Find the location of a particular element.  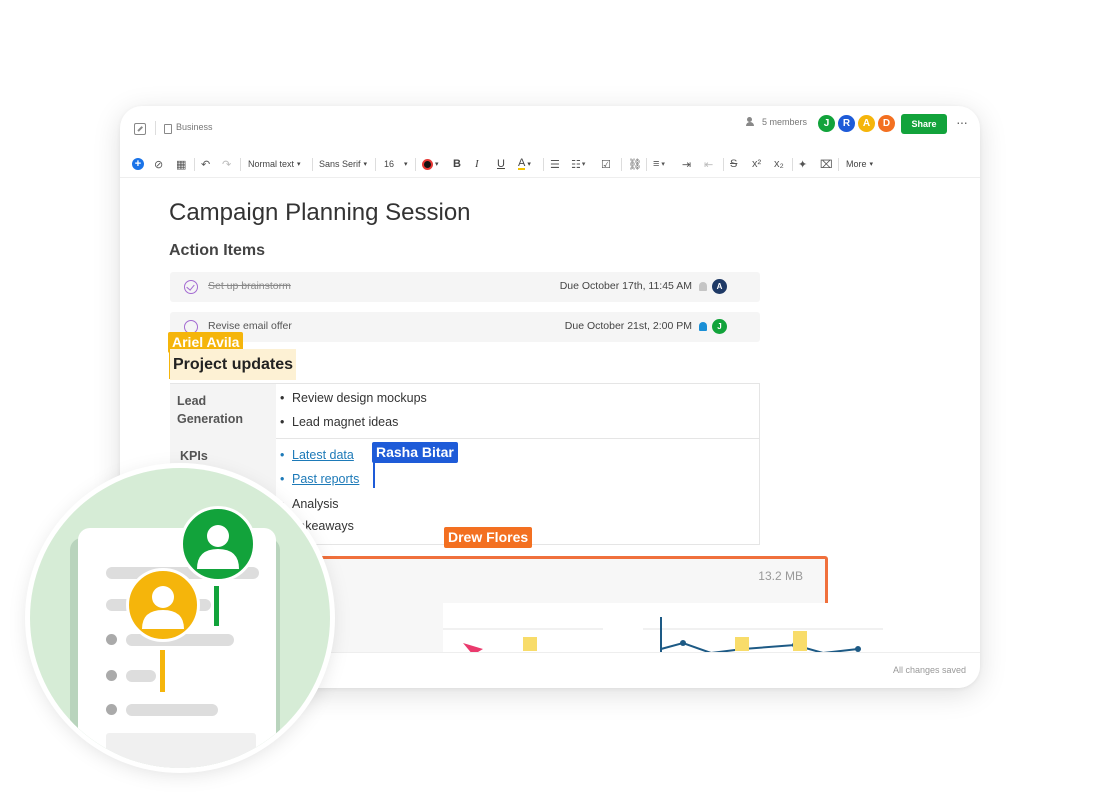

text-style-dropdown: Normal text ▾ is located at coordinates (274, 164).